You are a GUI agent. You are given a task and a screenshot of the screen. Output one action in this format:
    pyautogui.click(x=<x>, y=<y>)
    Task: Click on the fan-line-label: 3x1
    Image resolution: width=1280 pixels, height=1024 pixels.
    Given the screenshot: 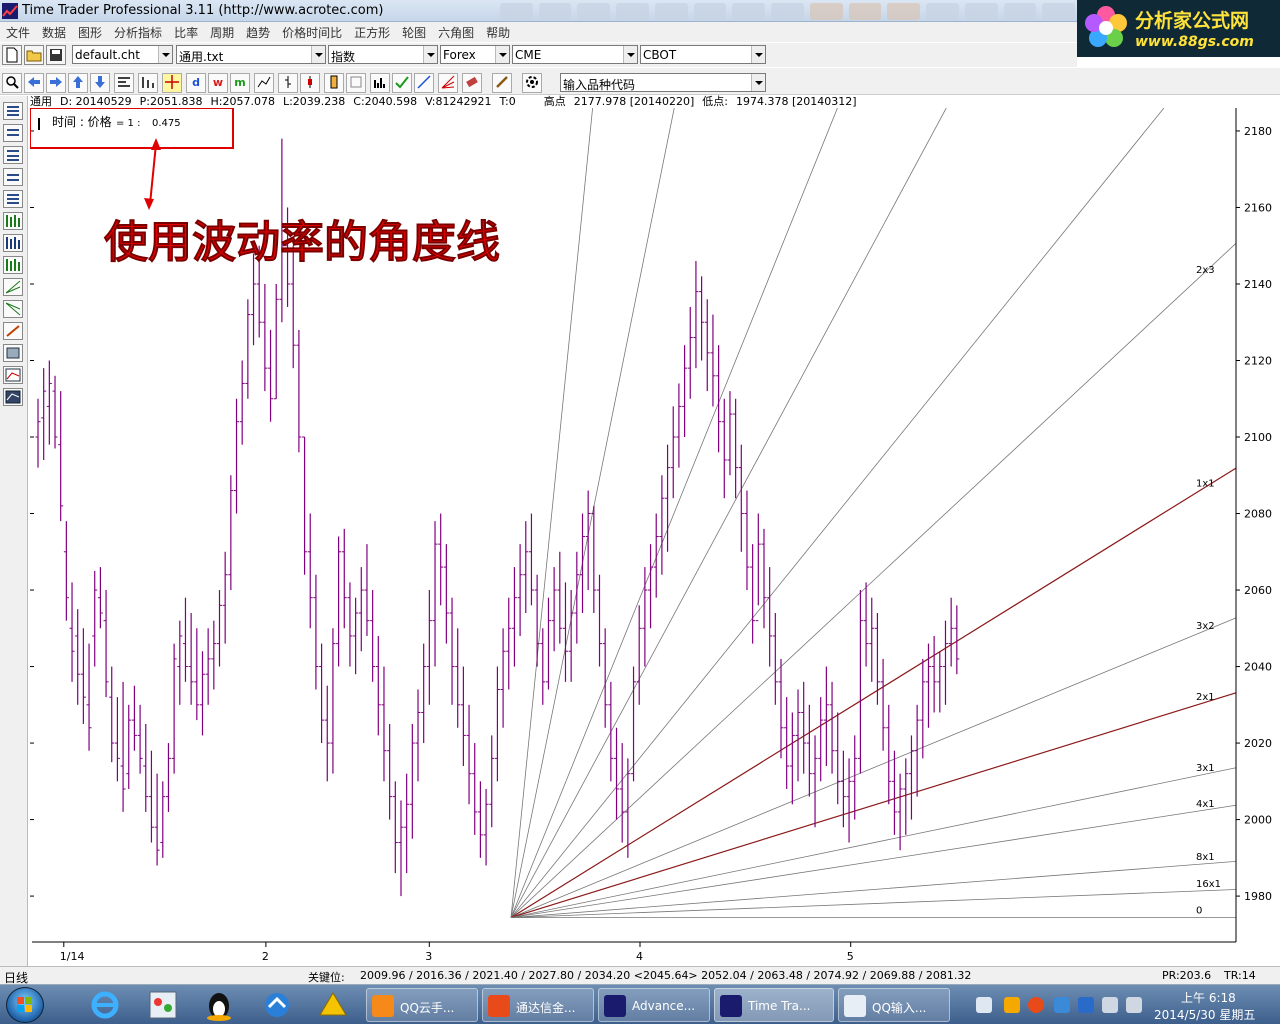 What is the action you would take?
    pyautogui.click(x=1205, y=768)
    